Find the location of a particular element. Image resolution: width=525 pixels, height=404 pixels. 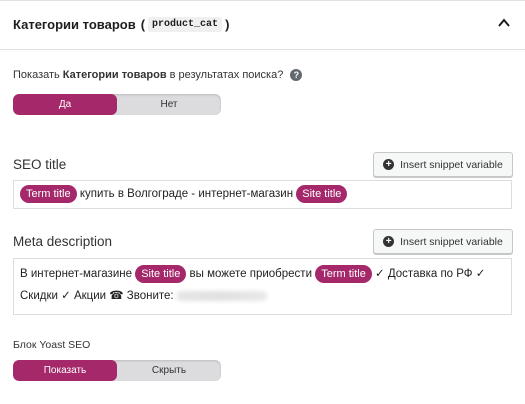

toggle-no: Нет is located at coordinates (169, 104).